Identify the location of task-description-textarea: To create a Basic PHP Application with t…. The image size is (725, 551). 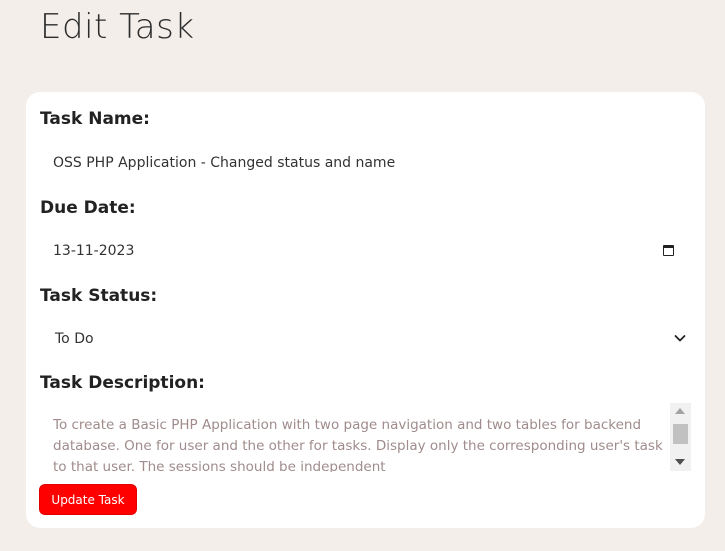
(365, 437).